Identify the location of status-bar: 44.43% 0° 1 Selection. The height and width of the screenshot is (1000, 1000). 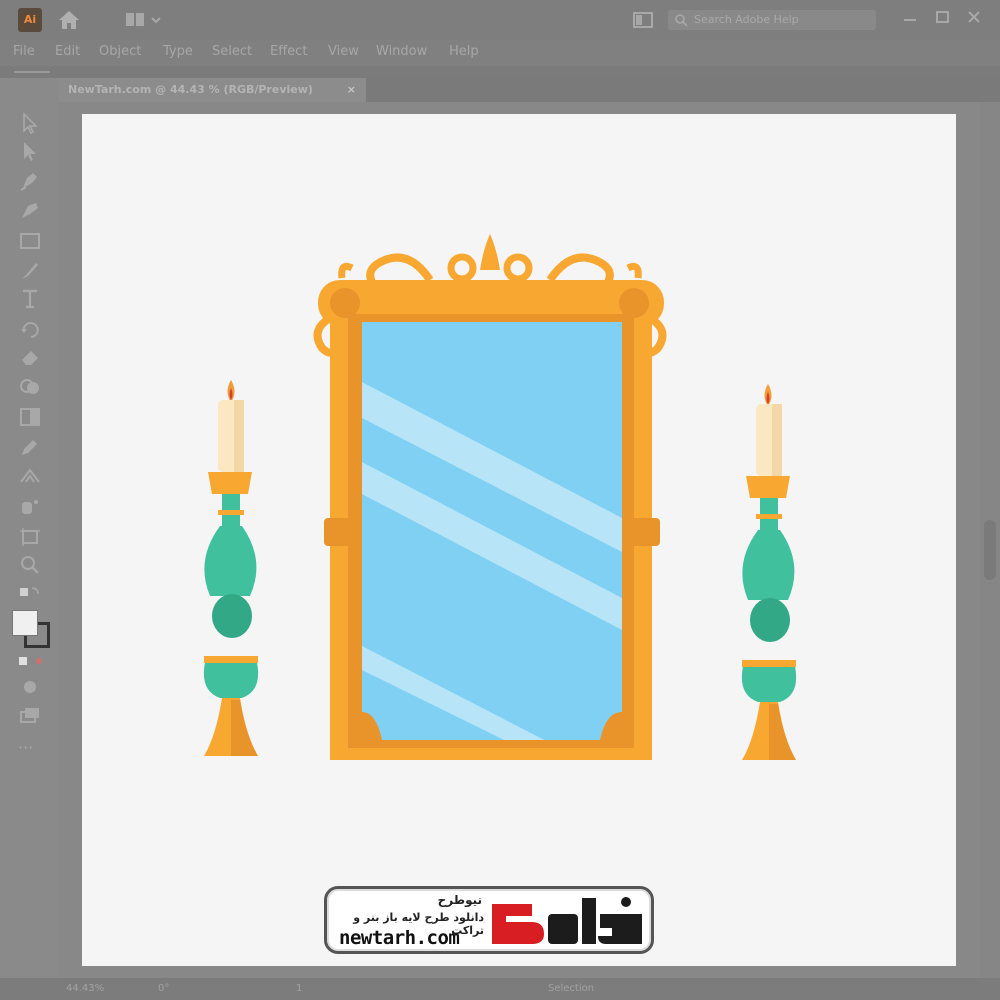
(500, 989).